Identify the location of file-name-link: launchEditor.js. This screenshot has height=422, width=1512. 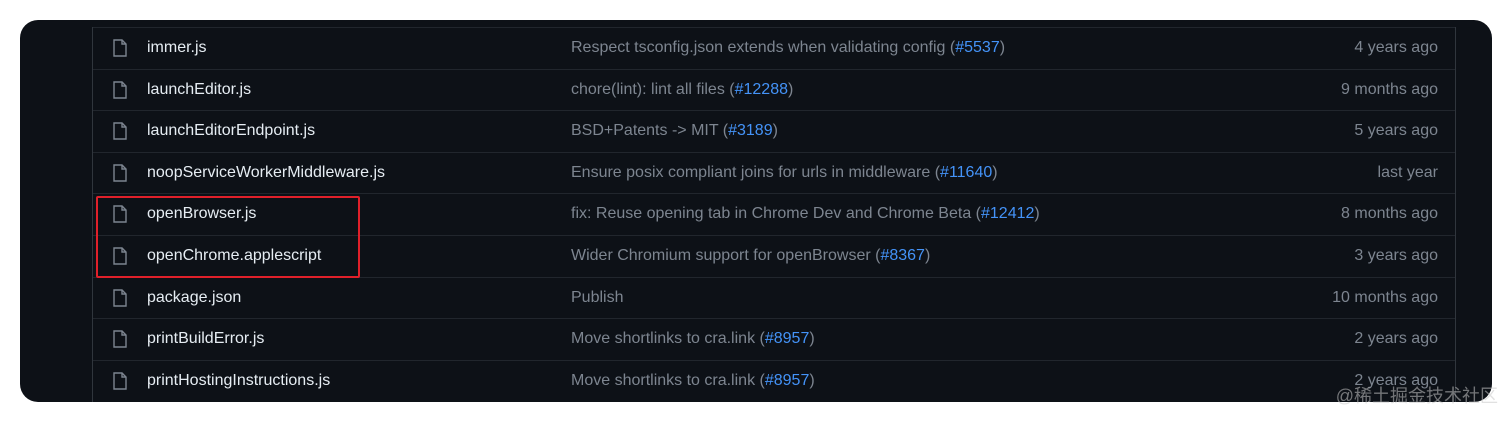
(199, 90).